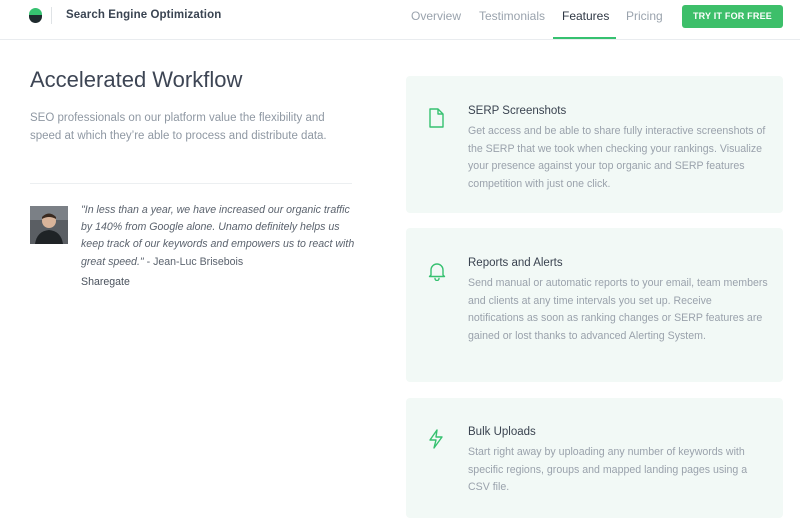 The width and height of the screenshot is (800, 530). Describe the element at coordinates (51, 15) in the screenshot. I see `brand-divider` at that location.